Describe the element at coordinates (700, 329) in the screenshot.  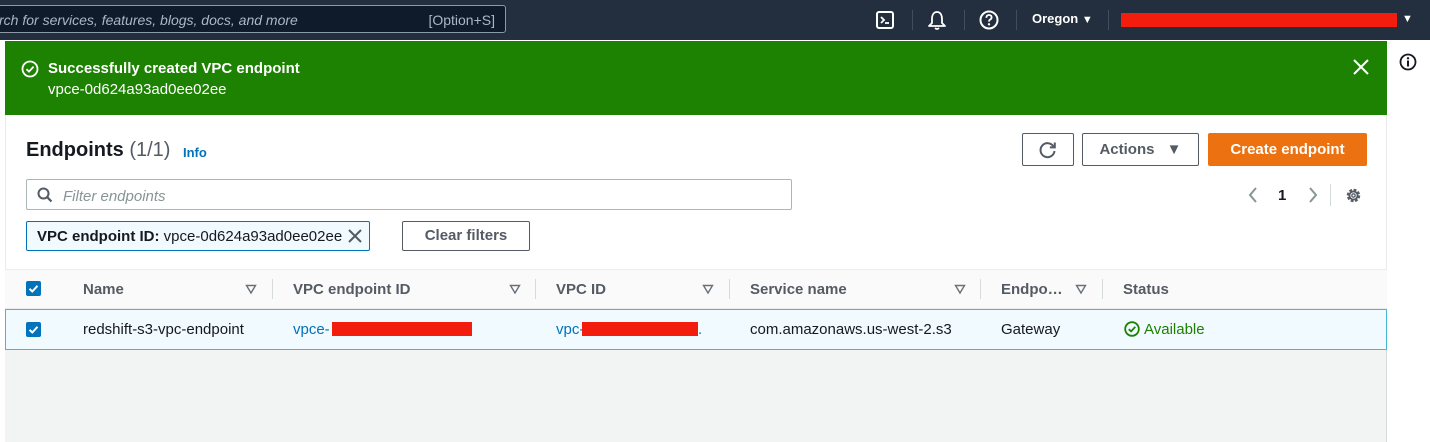
I see `vpc-id-suffix: .` at that location.